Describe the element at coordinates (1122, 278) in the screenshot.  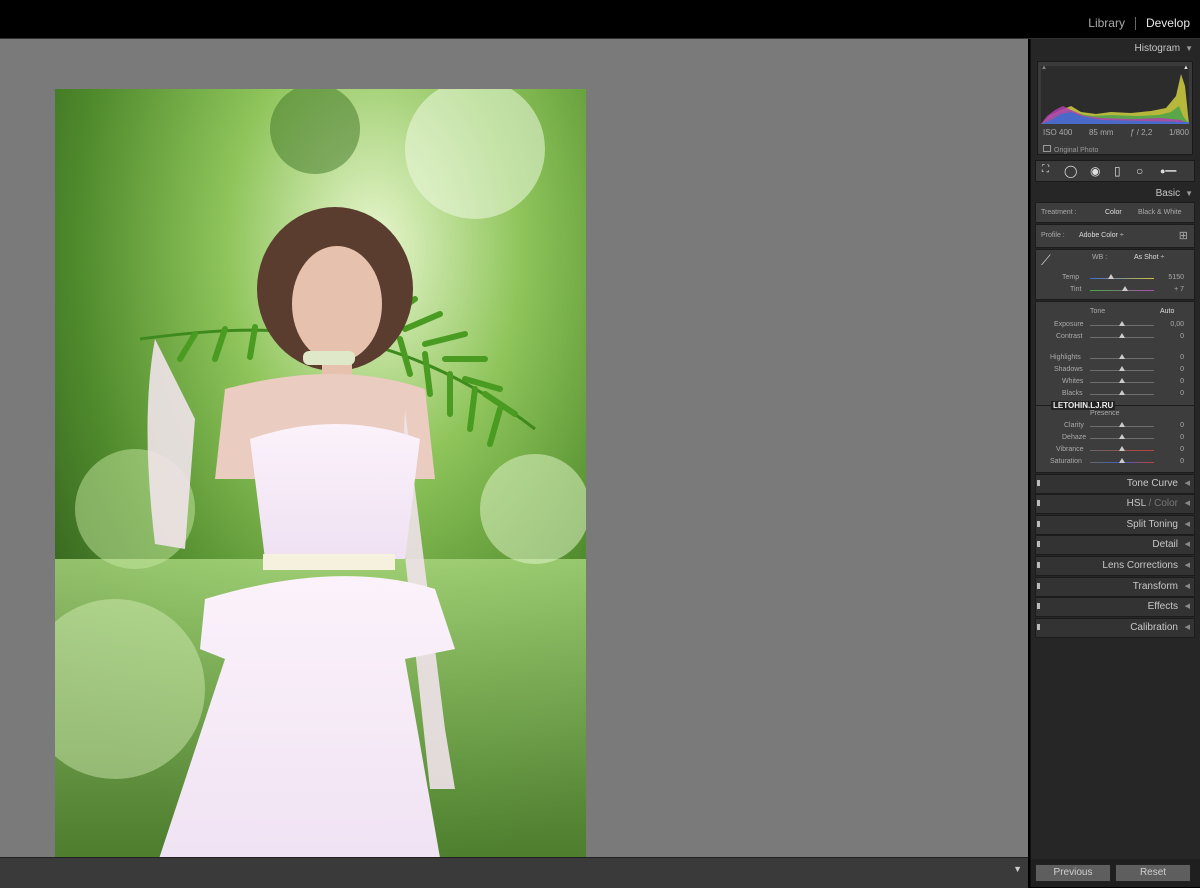
I see `temp-slider` at that location.